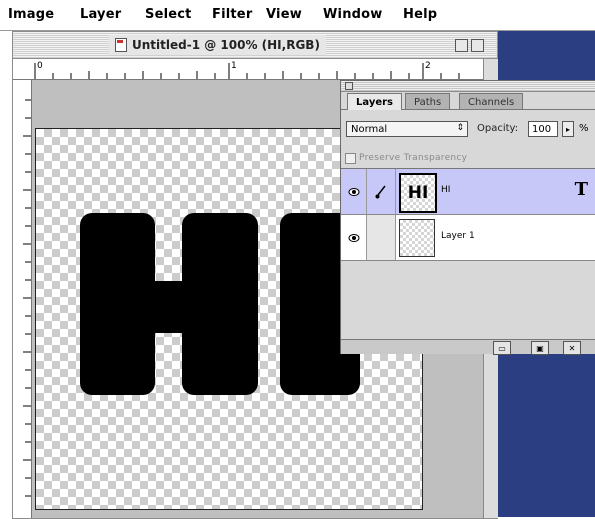  I want to click on document-proxy-icon, so click(121, 45).